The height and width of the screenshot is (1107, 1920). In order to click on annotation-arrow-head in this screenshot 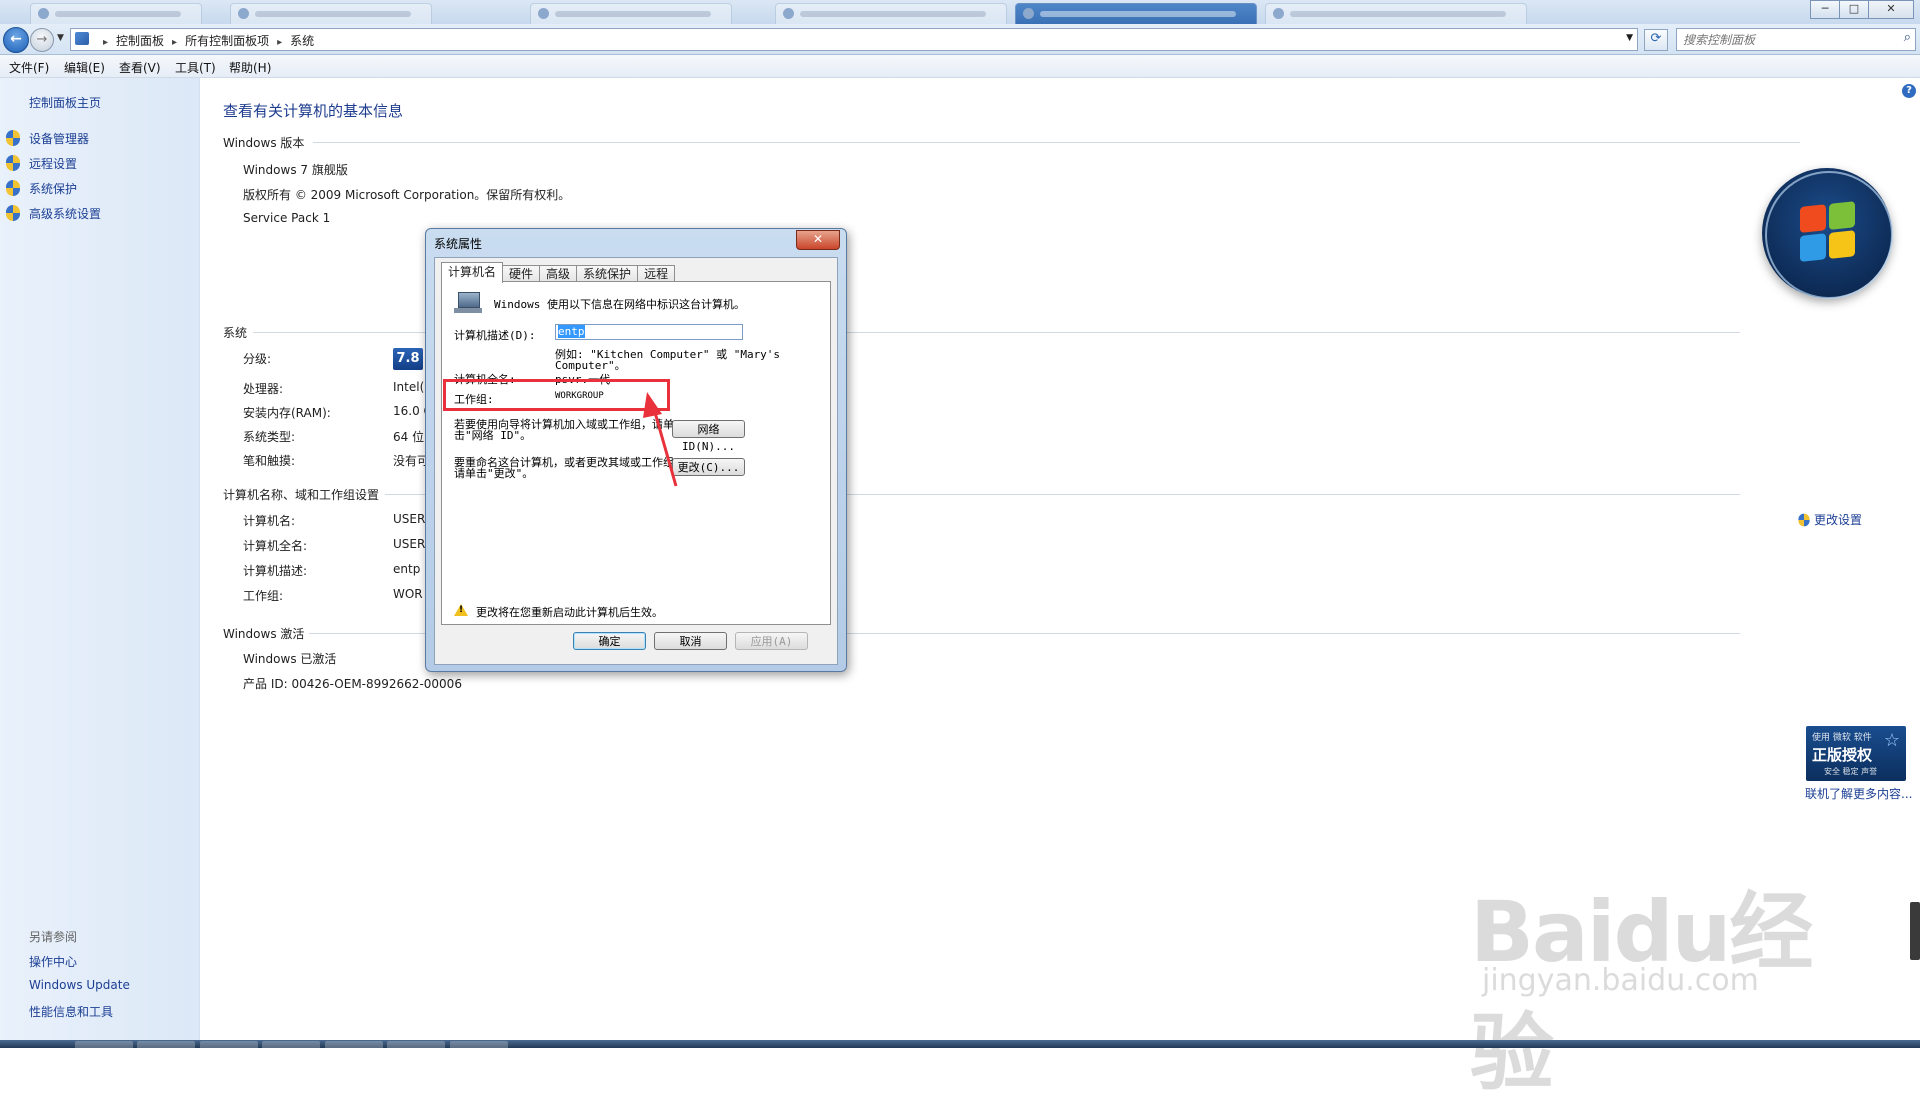, I will do `click(652, 405)`.